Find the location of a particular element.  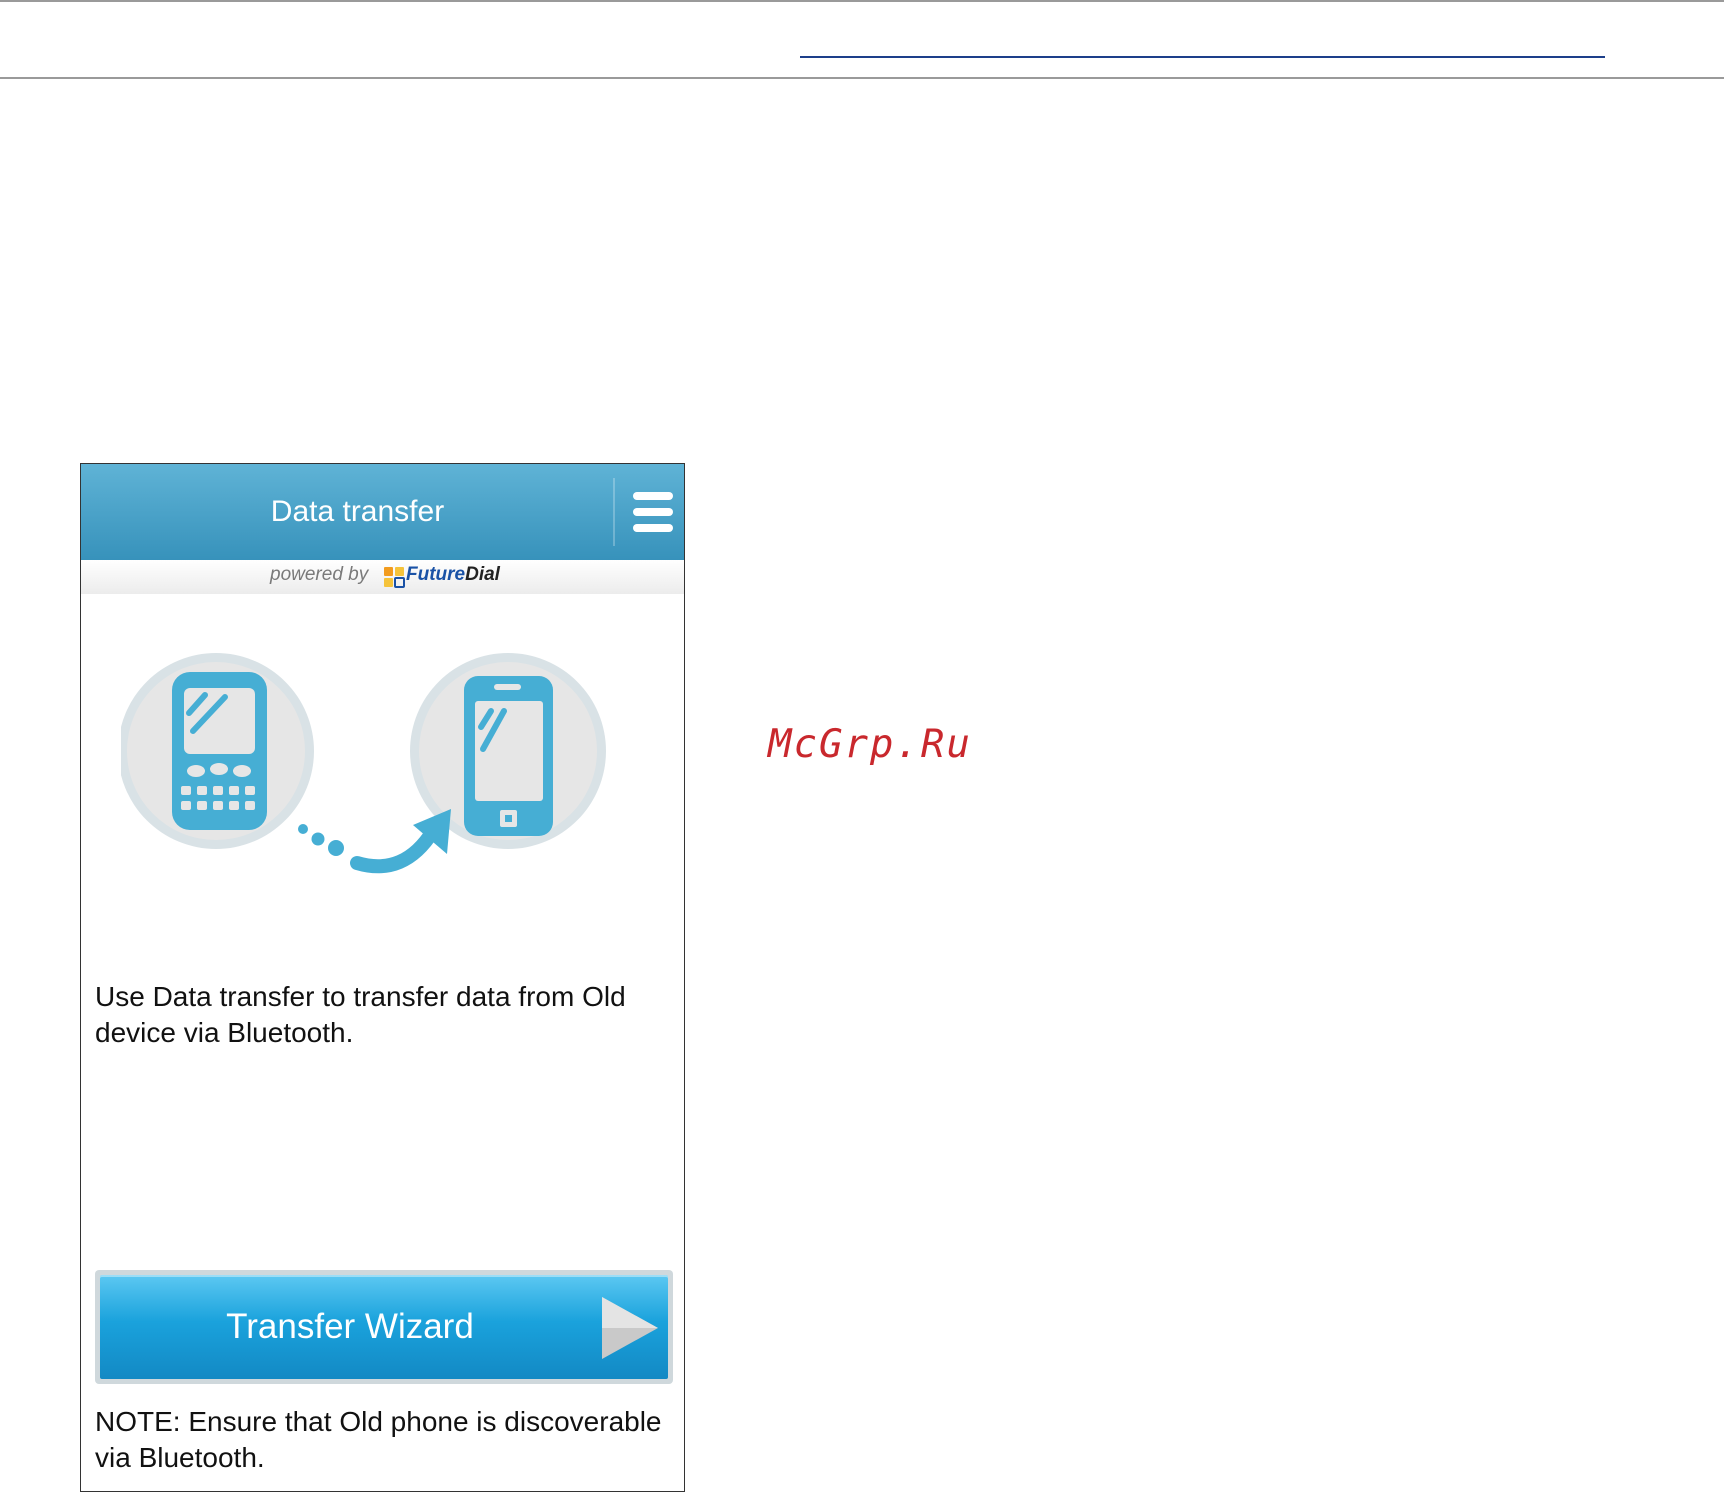

header-rule is located at coordinates (862, 78).